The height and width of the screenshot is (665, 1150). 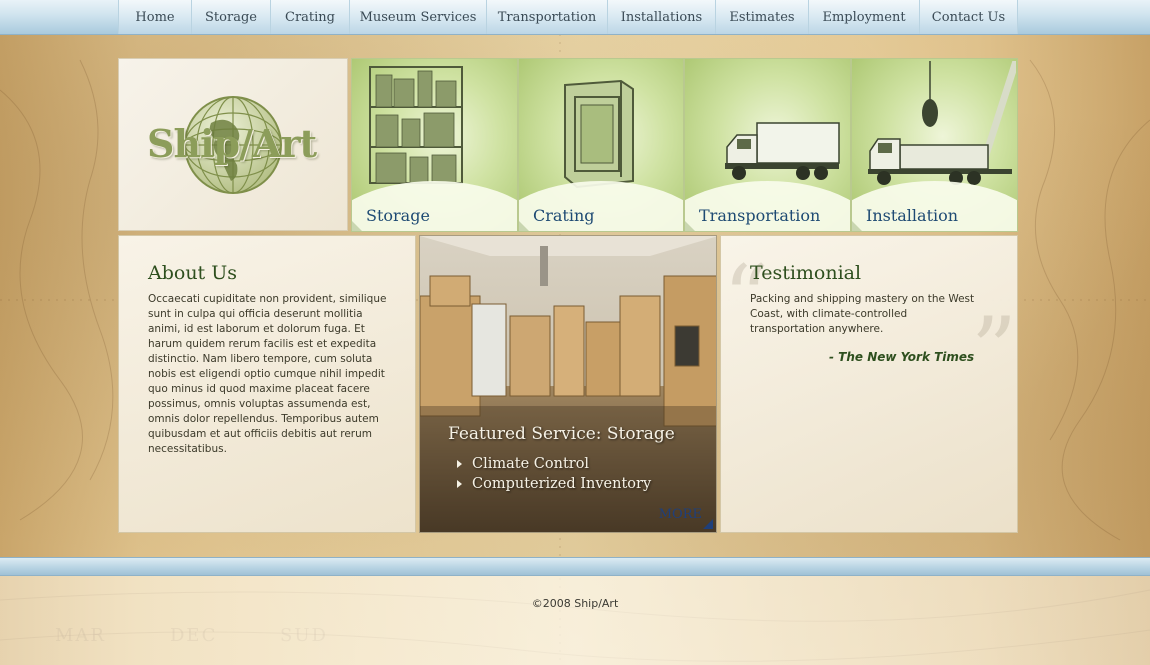 What do you see at coordinates (562, 484) in the screenshot?
I see `featured-item-label: Computerized Inventory` at bounding box center [562, 484].